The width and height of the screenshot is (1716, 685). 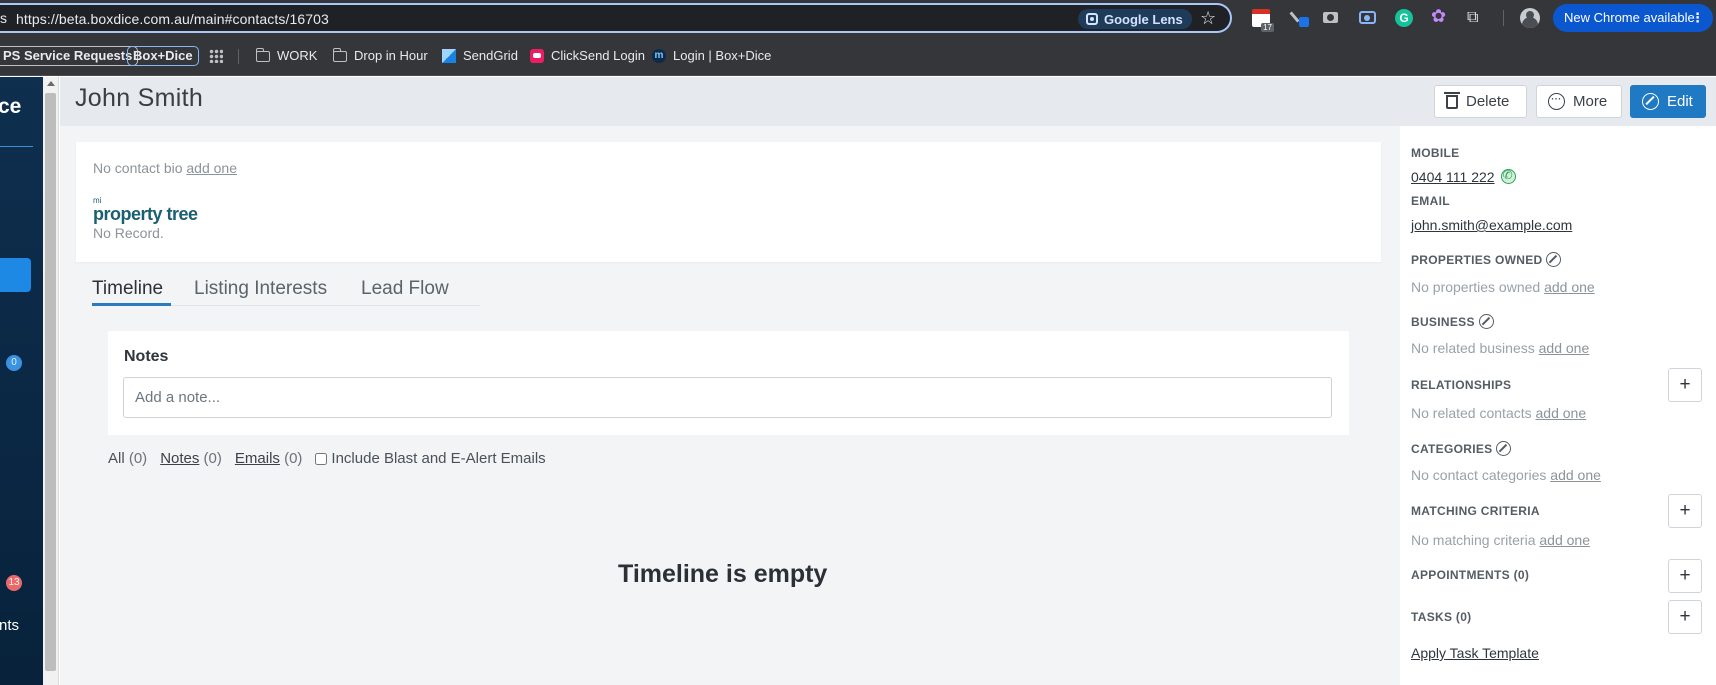 I want to click on mobile-number: 0404 111 222, so click(x=1453, y=177).